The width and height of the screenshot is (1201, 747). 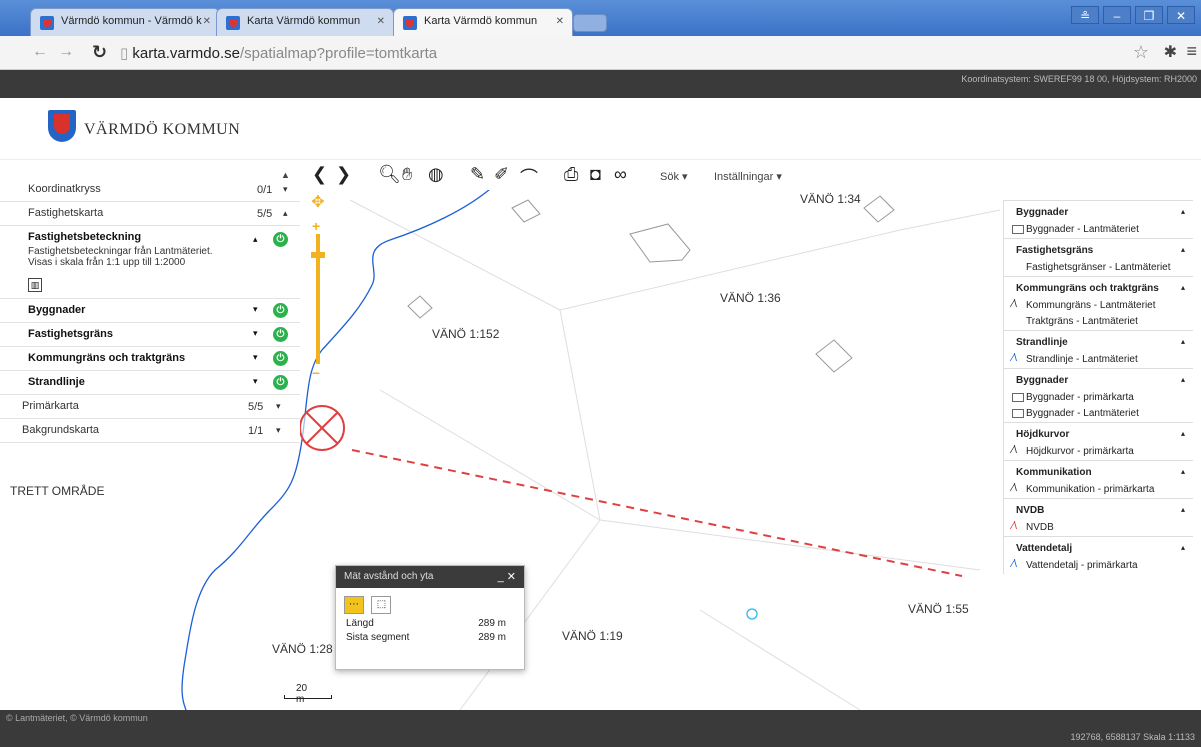 What do you see at coordinates (319, 174) in the screenshot?
I see `previous-view-icon: ❮` at bounding box center [319, 174].